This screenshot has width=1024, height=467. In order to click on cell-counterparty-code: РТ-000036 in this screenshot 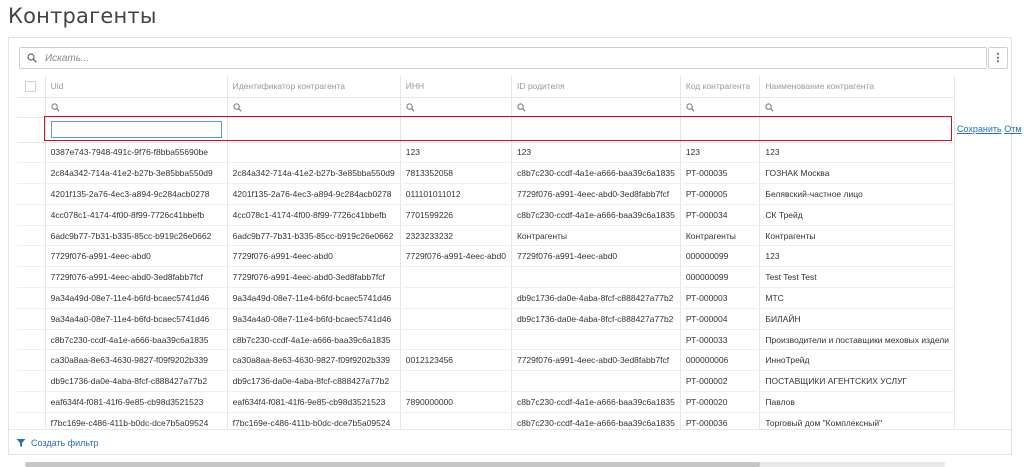, I will do `click(720, 421)`.